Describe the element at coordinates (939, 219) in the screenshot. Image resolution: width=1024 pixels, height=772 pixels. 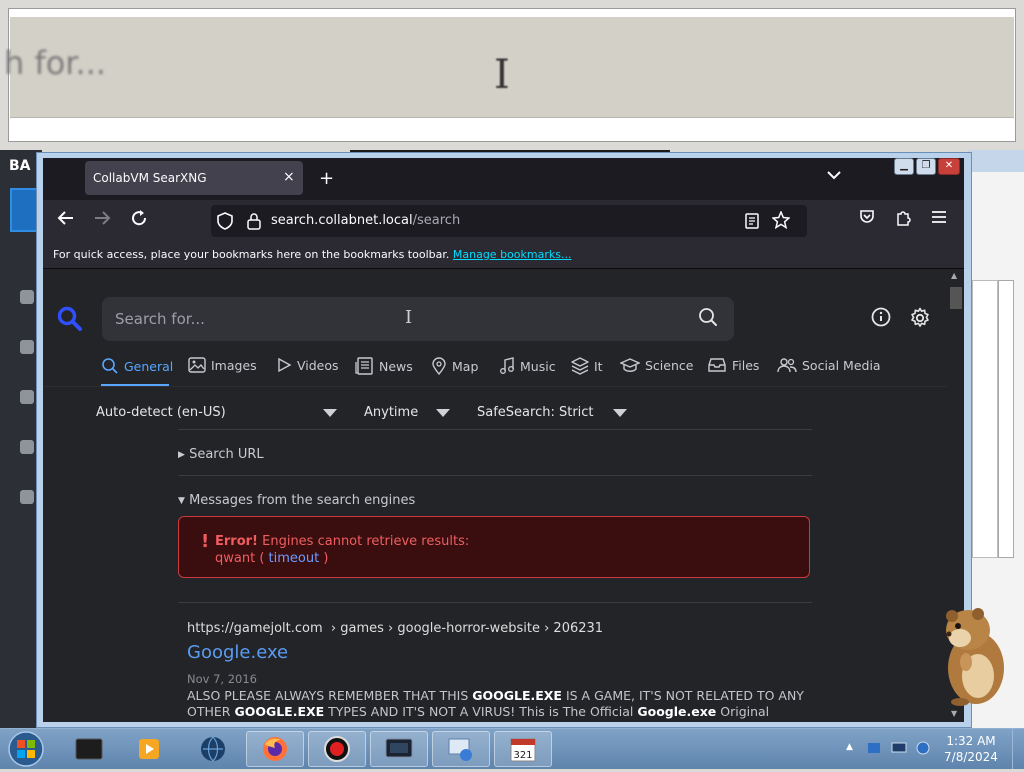
I see `menu-hamburger-icon` at that location.